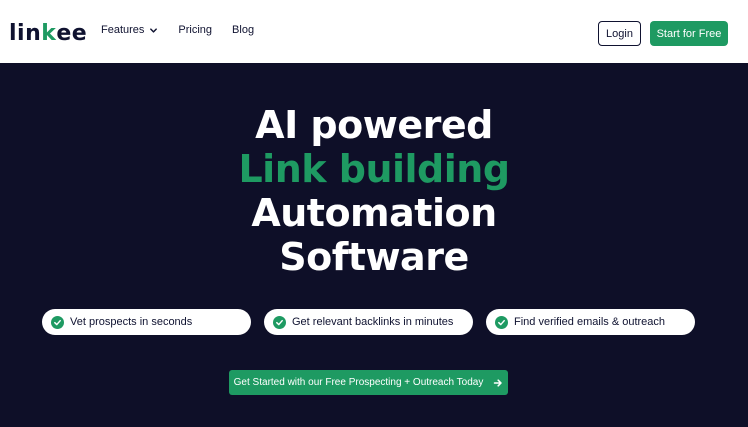 The image size is (748, 427). What do you see at coordinates (374, 125) in the screenshot?
I see `headline-line-1: AI powered` at bounding box center [374, 125].